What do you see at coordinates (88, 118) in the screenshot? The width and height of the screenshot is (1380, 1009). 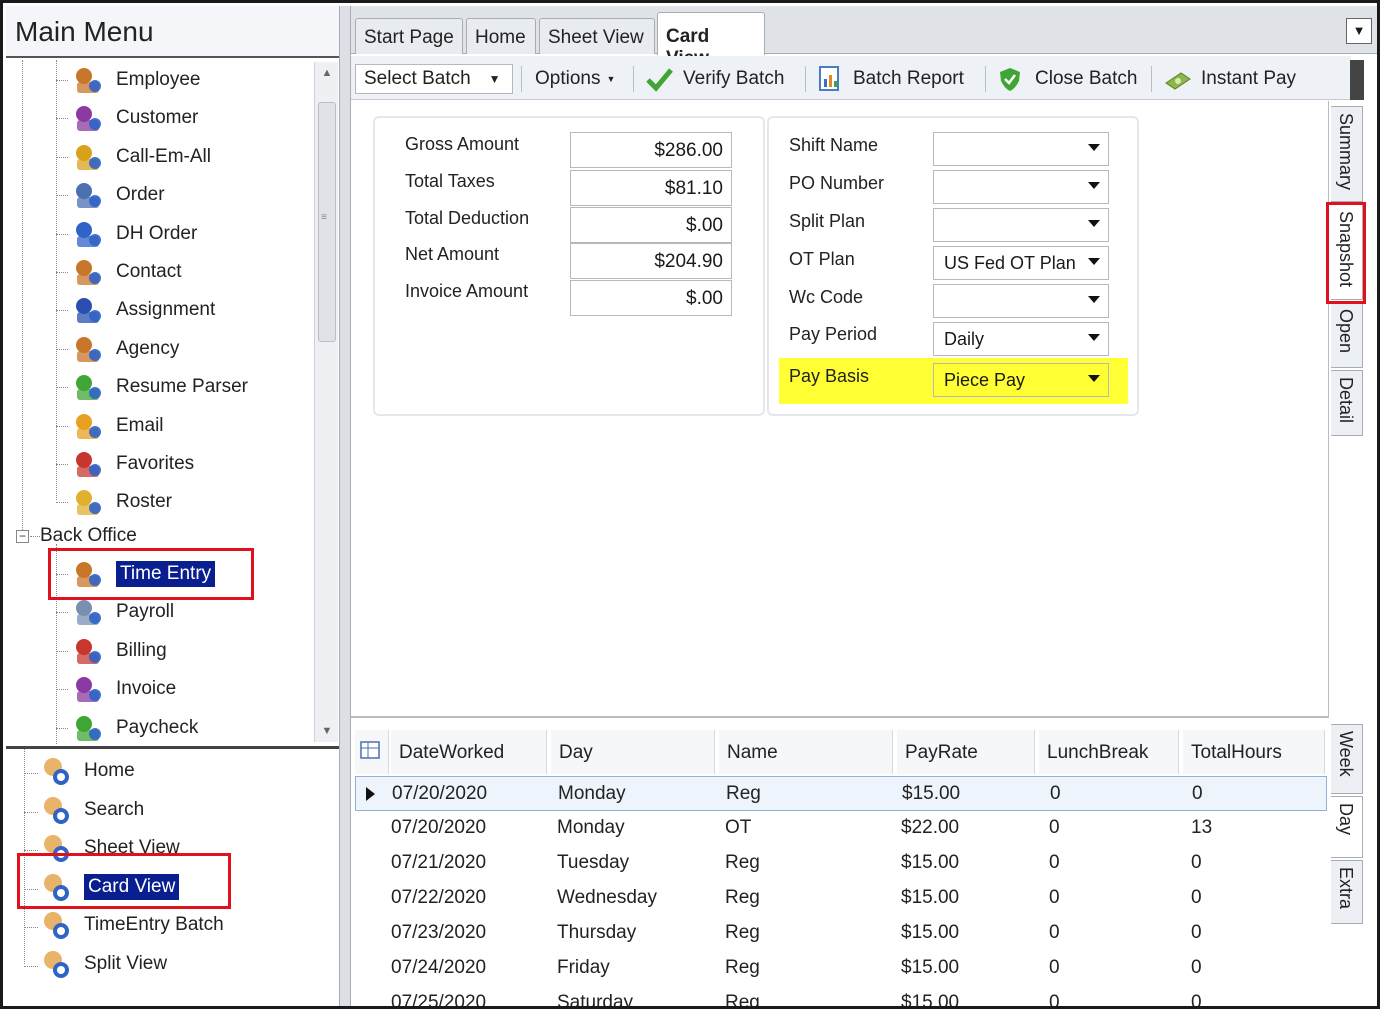 I see `customer-icon` at bounding box center [88, 118].